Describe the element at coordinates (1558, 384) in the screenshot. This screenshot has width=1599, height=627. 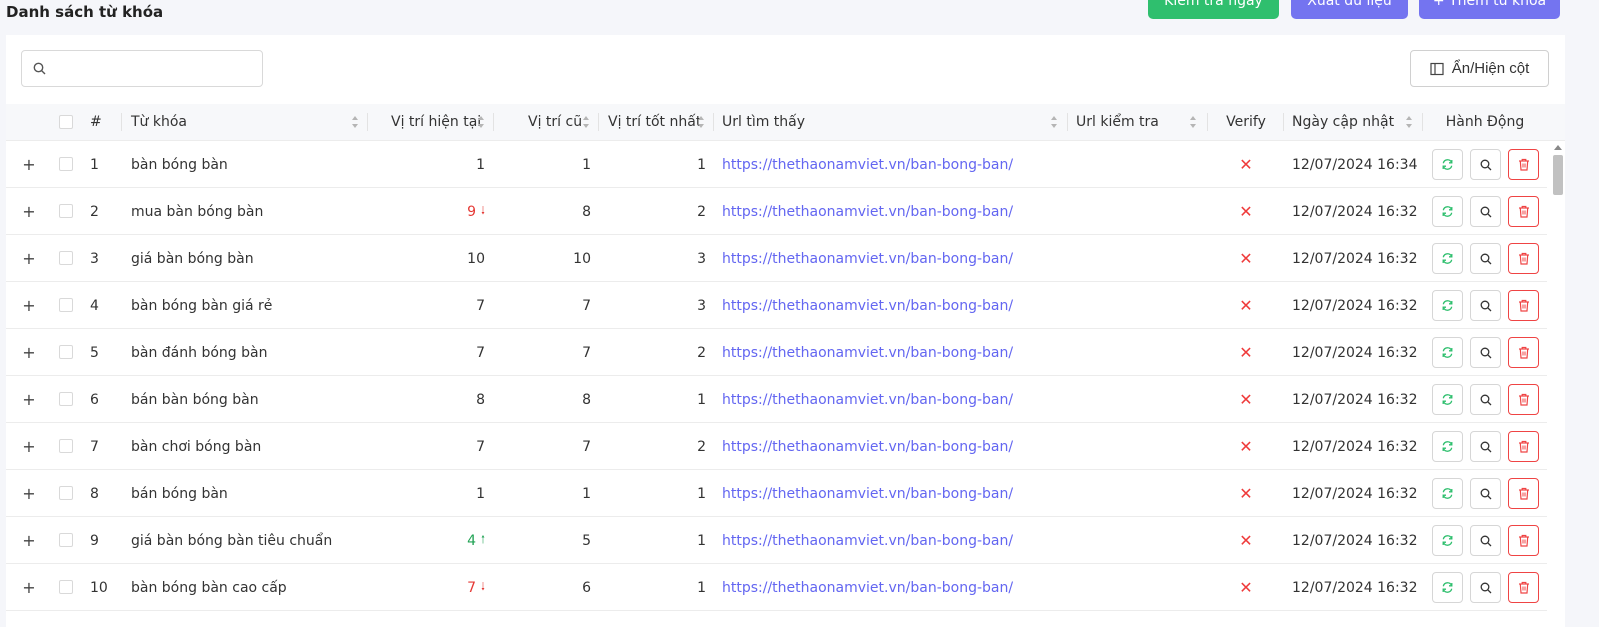
I see `vertical-scrollbar` at that location.